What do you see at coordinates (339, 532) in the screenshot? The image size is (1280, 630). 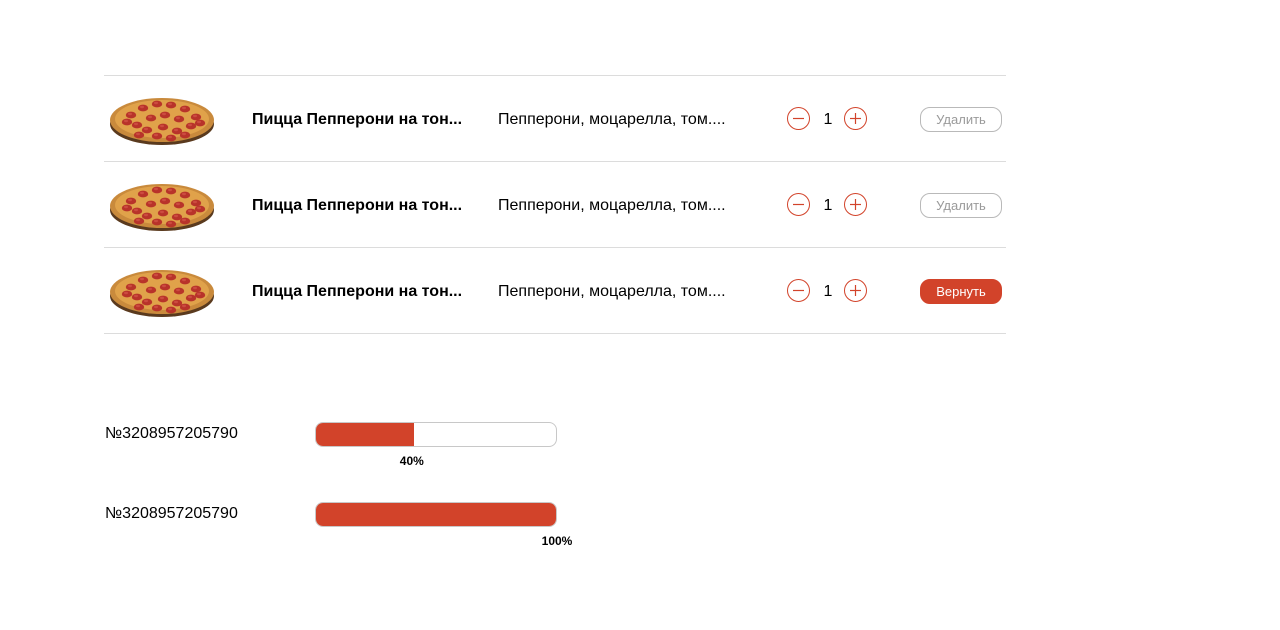 I see `order-progress-row: №3208957205790 100%` at bounding box center [339, 532].